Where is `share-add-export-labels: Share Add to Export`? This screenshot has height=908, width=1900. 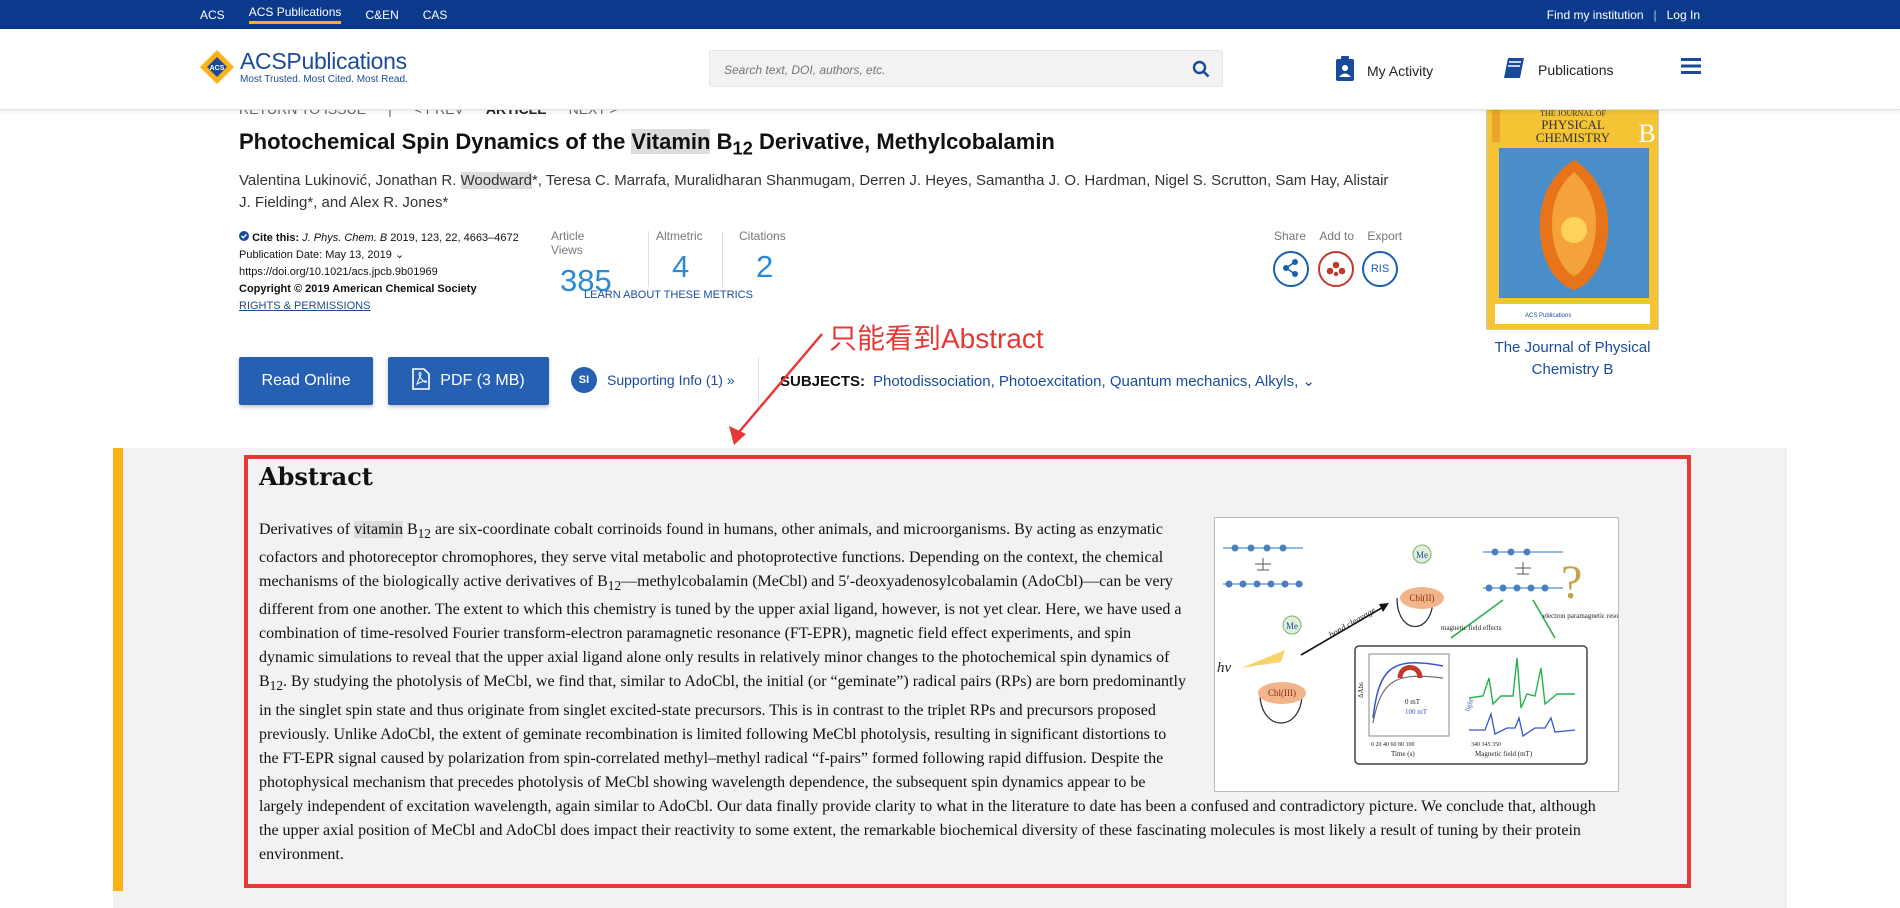 share-add-export-labels: Share Add to Export is located at coordinates (1338, 236).